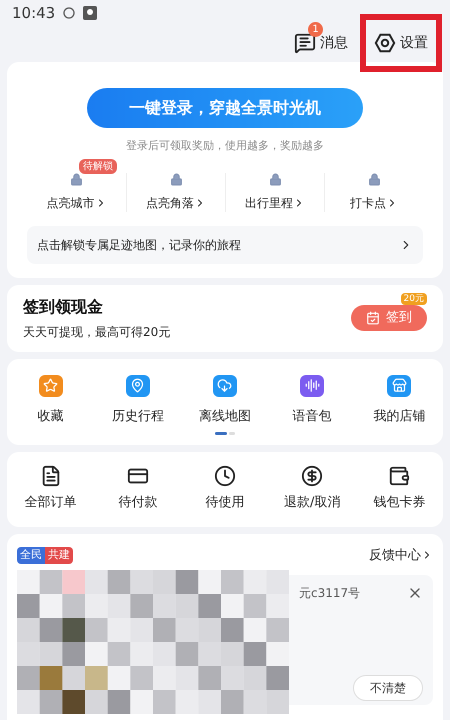 This screenshot has height=720, width=450. I want to click on order-button: 退款/取消, so click(312, 489).